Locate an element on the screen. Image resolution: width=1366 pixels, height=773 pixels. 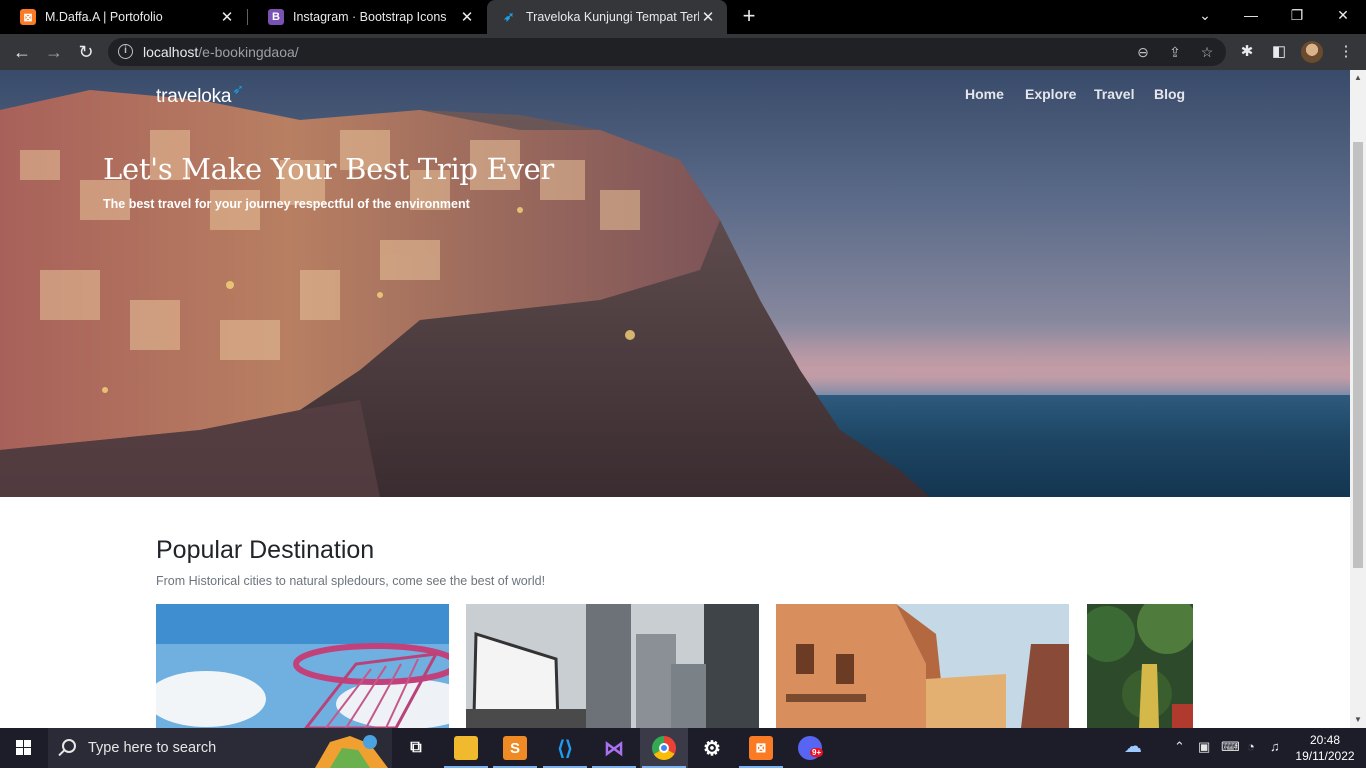
tab-title: M.Daffa.A | Portofolio is located at coordinates (104, 17).